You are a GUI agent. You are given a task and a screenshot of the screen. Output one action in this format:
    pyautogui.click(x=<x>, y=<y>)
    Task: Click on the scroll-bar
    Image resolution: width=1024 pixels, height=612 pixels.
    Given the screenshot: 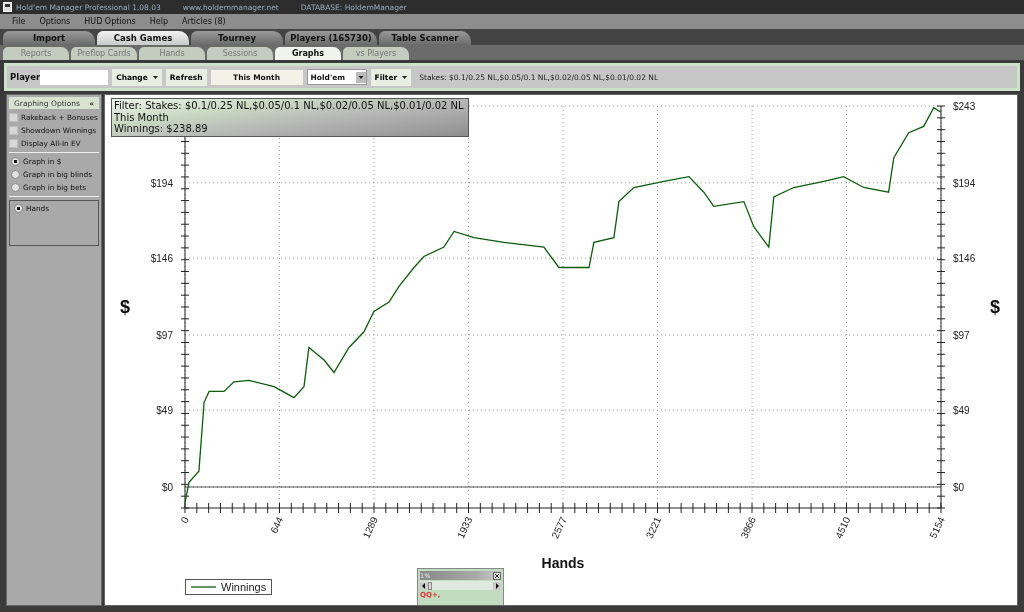 What is the action you would take?
    pyautogui.click(x=460, y=585)
    